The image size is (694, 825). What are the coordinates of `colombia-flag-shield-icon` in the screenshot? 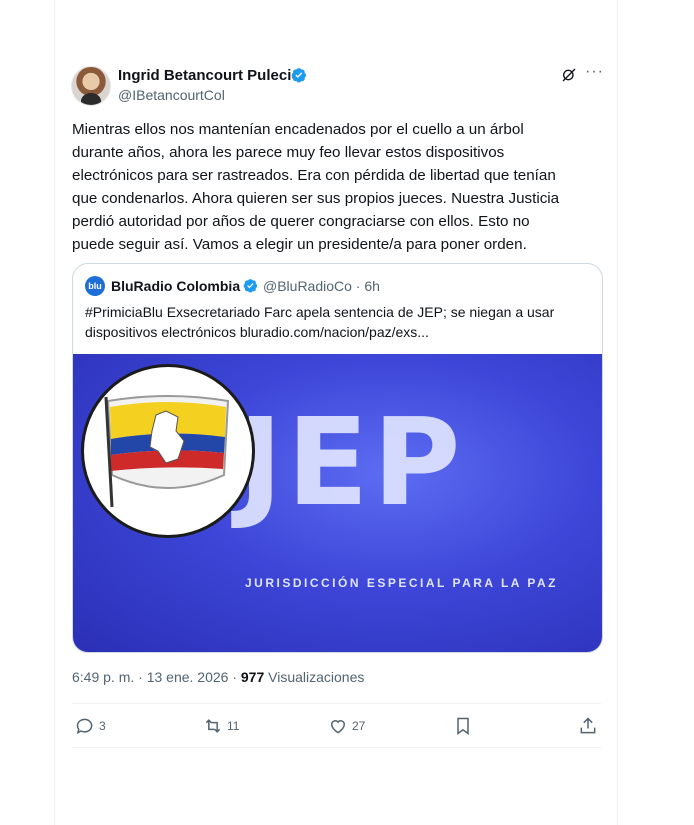 It's located at (167, 451).